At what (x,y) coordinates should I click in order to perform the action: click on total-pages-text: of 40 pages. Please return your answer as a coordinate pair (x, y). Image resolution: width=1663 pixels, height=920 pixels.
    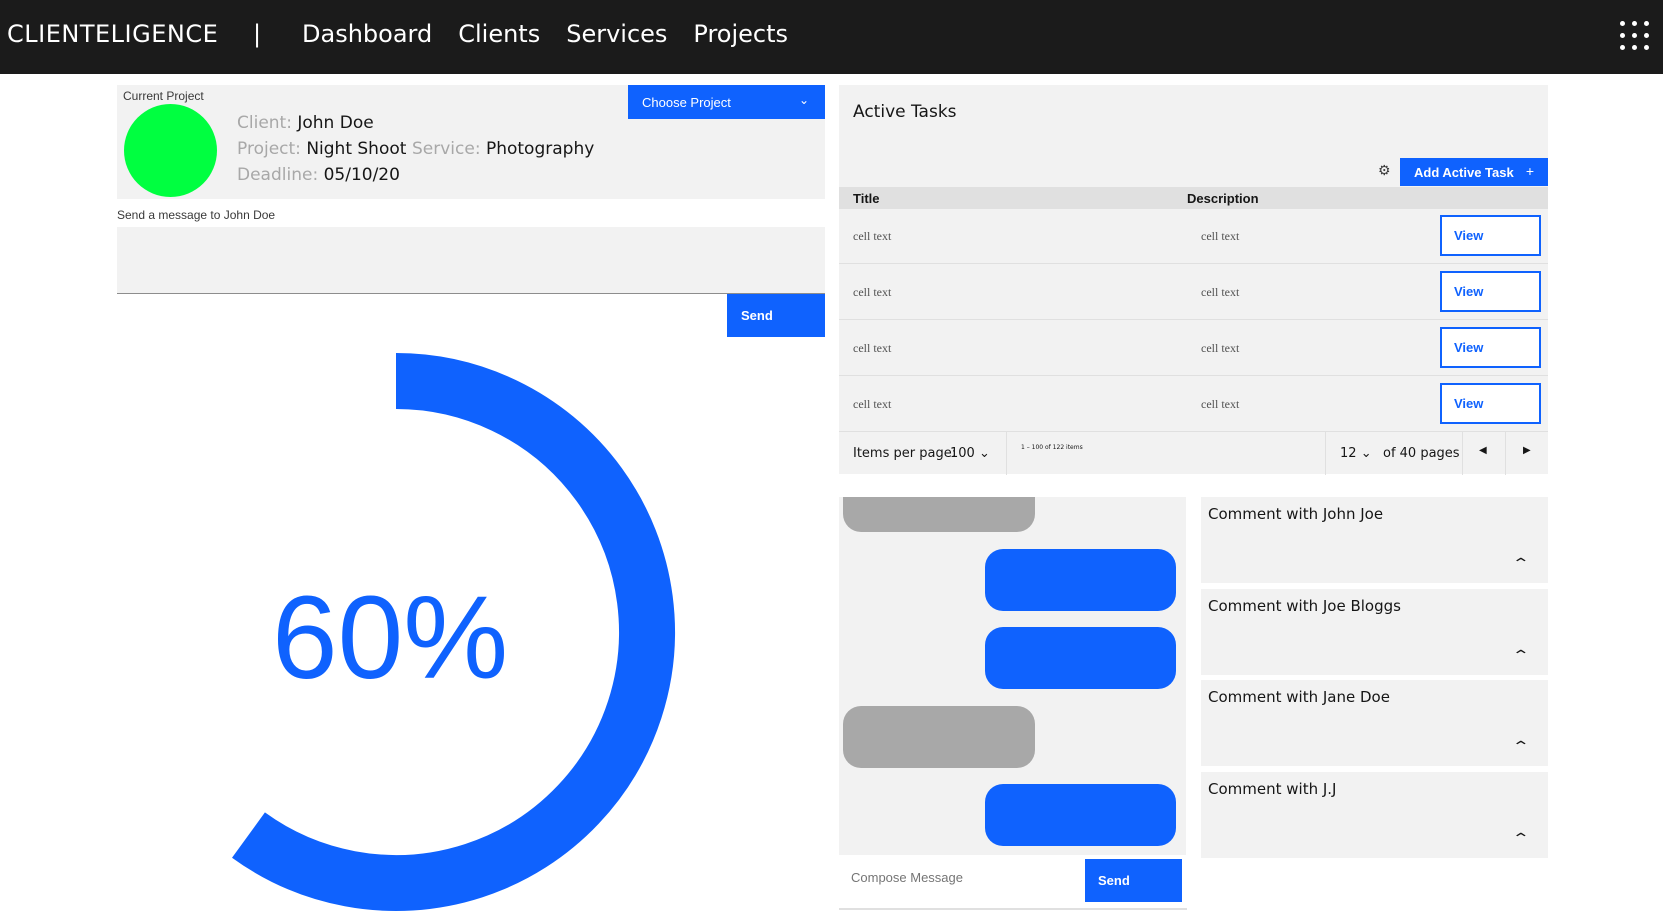
    Looking at the image, I should click on (1421, 453).